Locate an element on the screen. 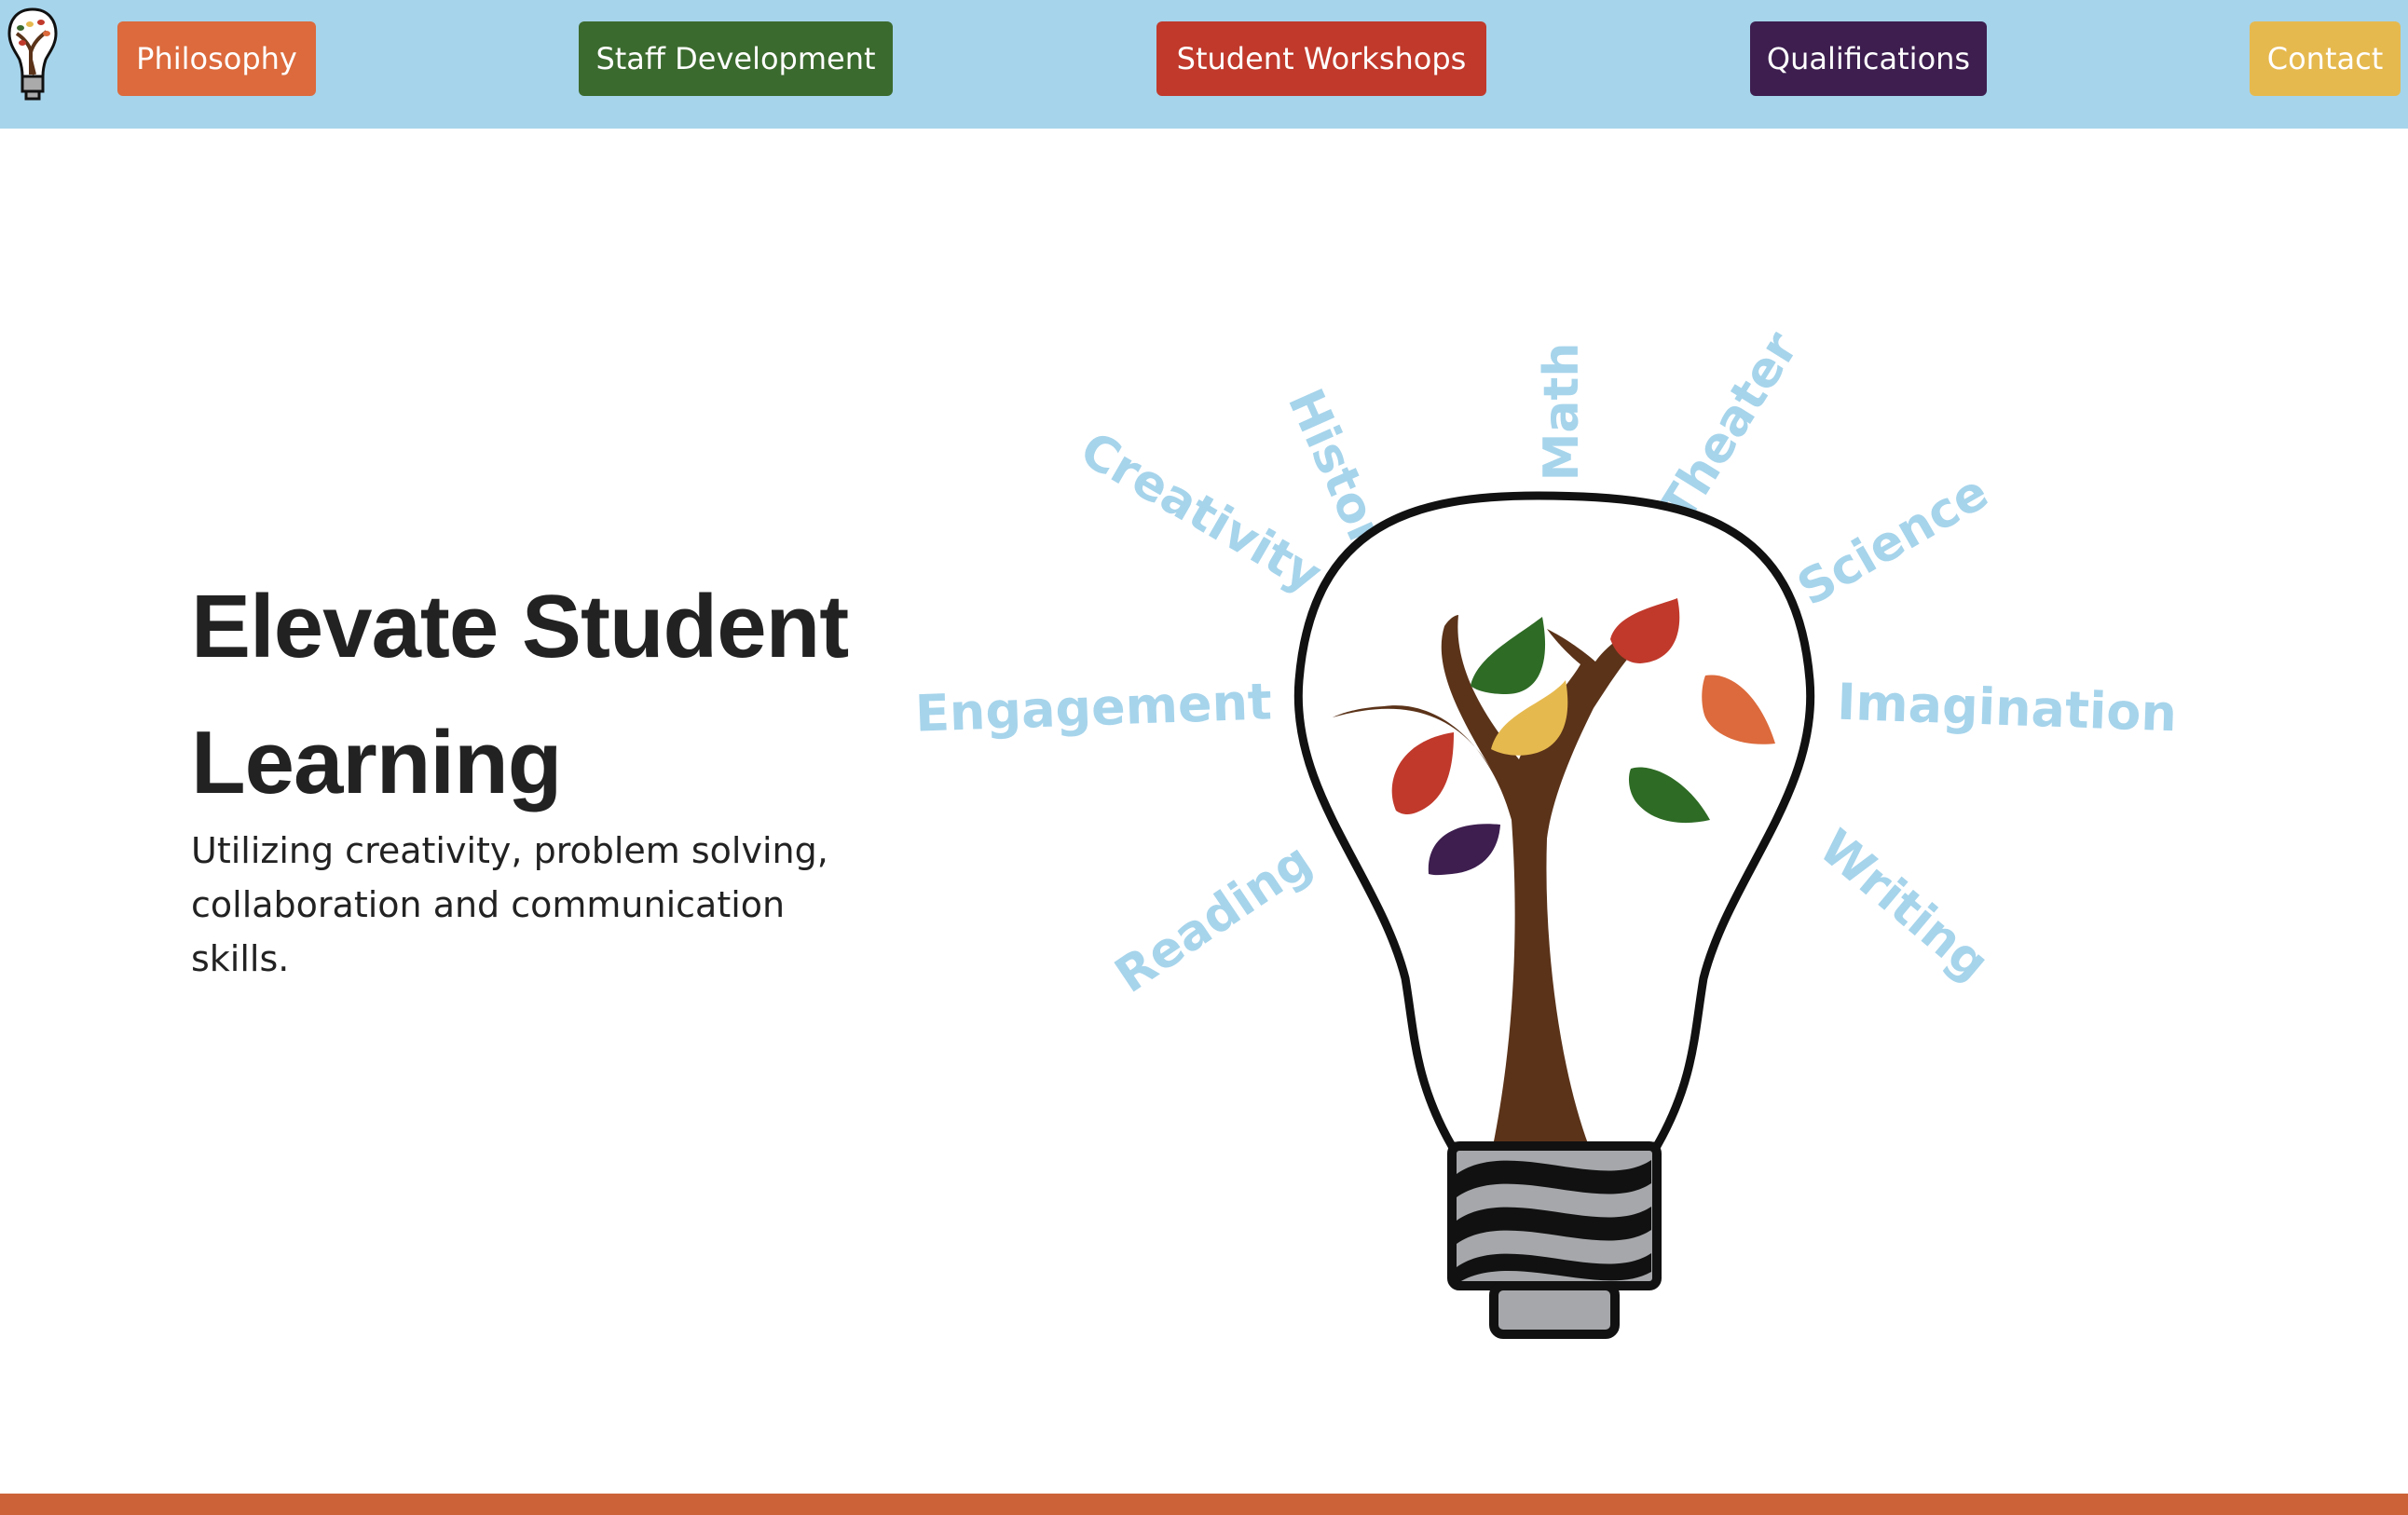  nav-qualifications-button: Qualifications is located at coordinates (1868, 59).